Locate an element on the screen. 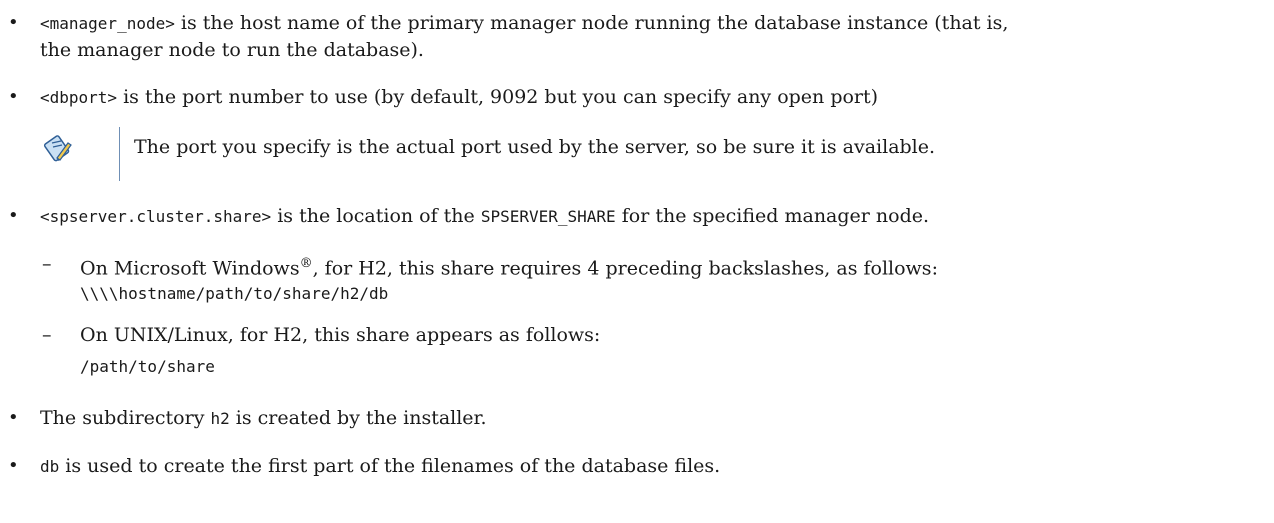 The image size is (1274, 523). share-description-1: is the location of the is located at coordinates (376, 216).